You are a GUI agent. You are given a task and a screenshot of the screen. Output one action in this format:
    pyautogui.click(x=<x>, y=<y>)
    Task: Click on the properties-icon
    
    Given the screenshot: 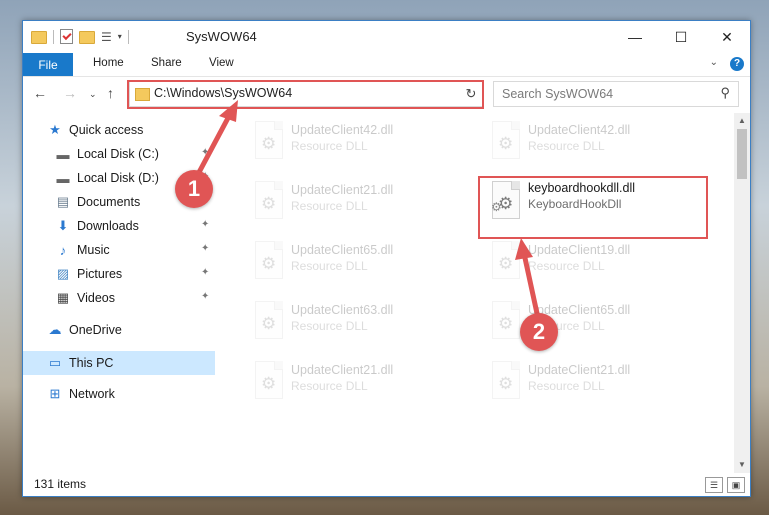 What is the action you would take?
    pyautogui.click(x=66, y=36)
    